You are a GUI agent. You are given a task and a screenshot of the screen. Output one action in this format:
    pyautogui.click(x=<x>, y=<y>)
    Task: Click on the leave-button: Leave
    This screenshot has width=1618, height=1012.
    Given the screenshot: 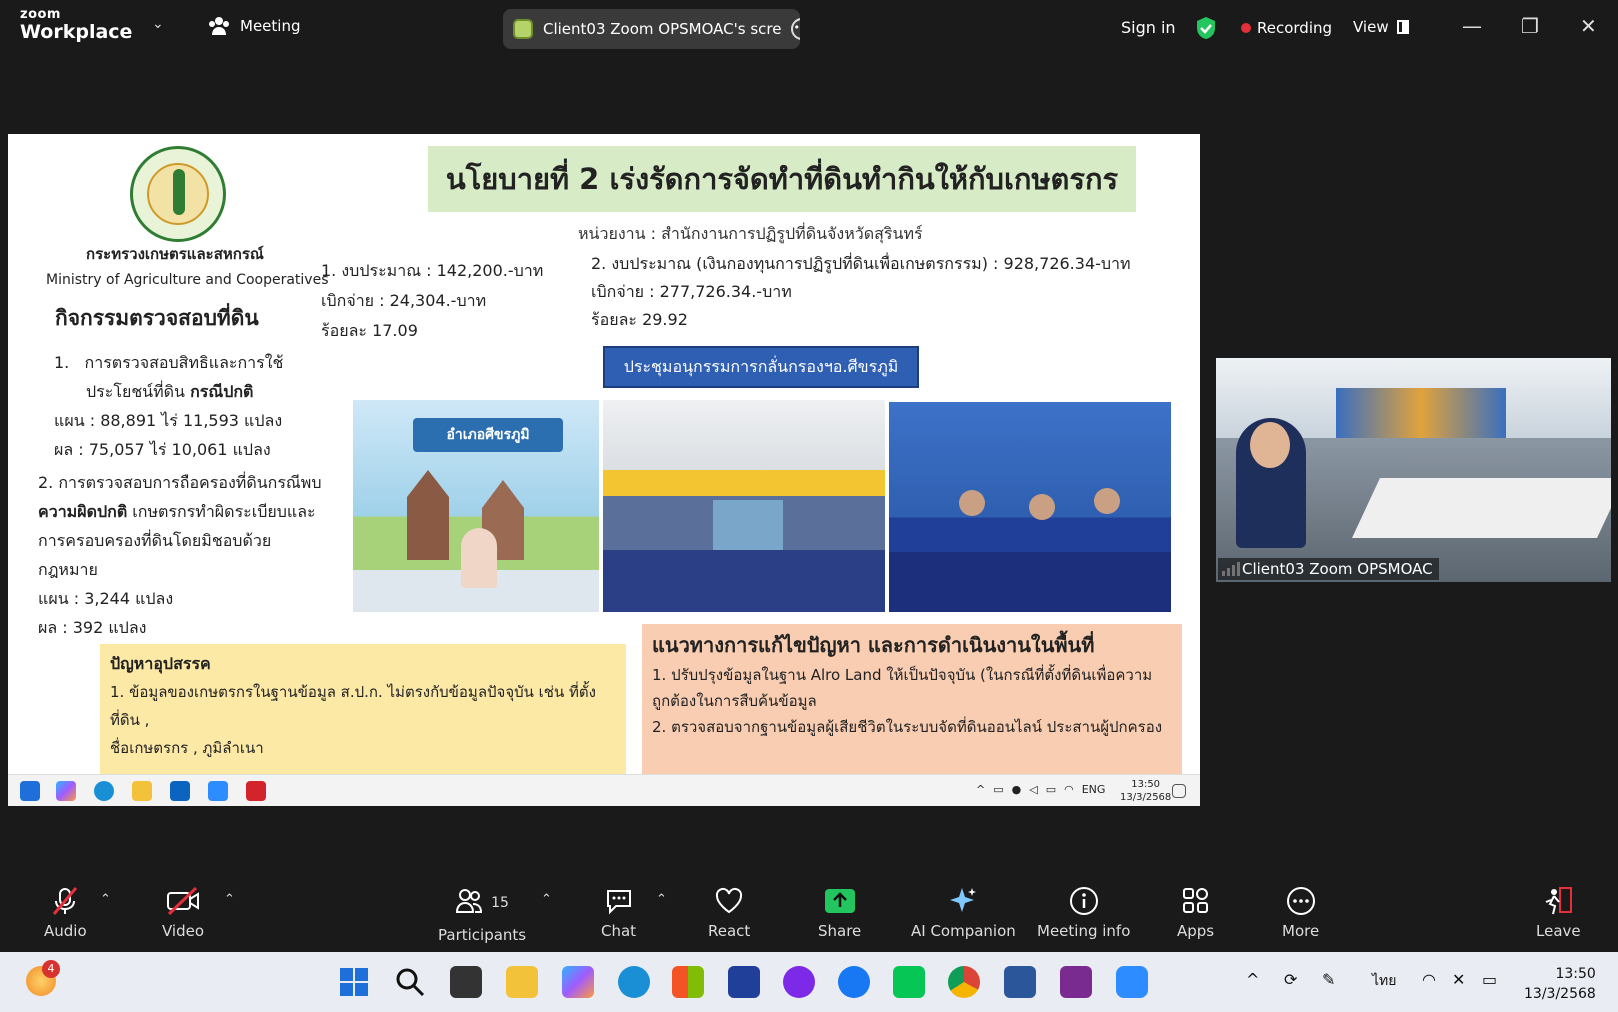 What is the action you would take?
    pyautogui.click(x=1558, y=913)
    